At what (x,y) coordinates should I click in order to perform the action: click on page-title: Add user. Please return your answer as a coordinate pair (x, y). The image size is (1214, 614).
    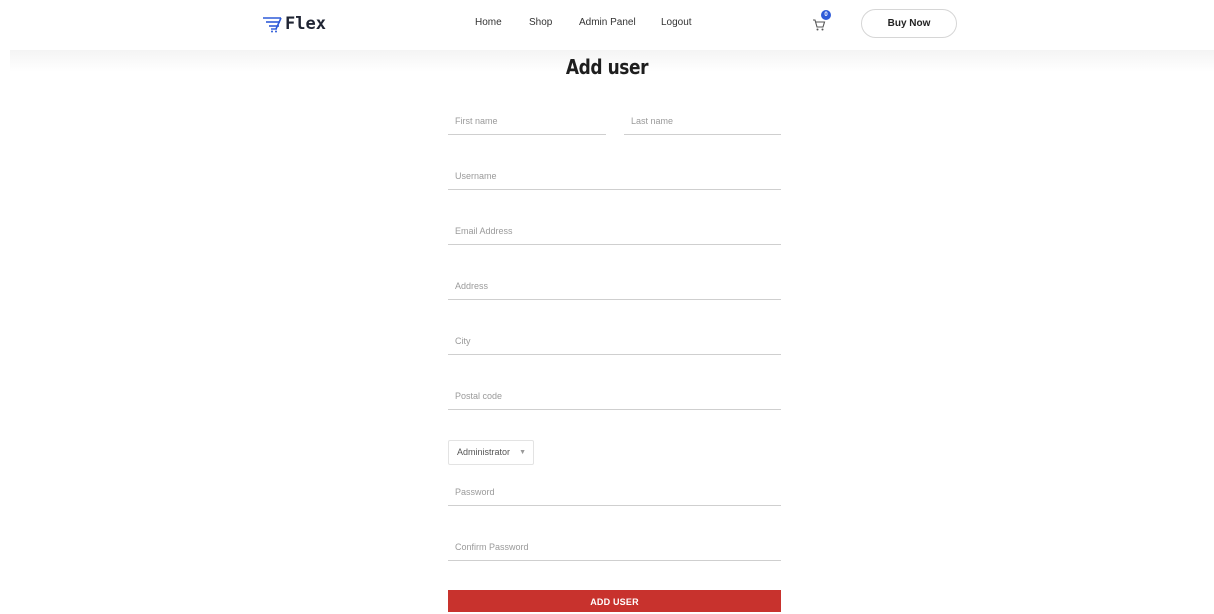
    Looking at the image, I should click on (607, 67).